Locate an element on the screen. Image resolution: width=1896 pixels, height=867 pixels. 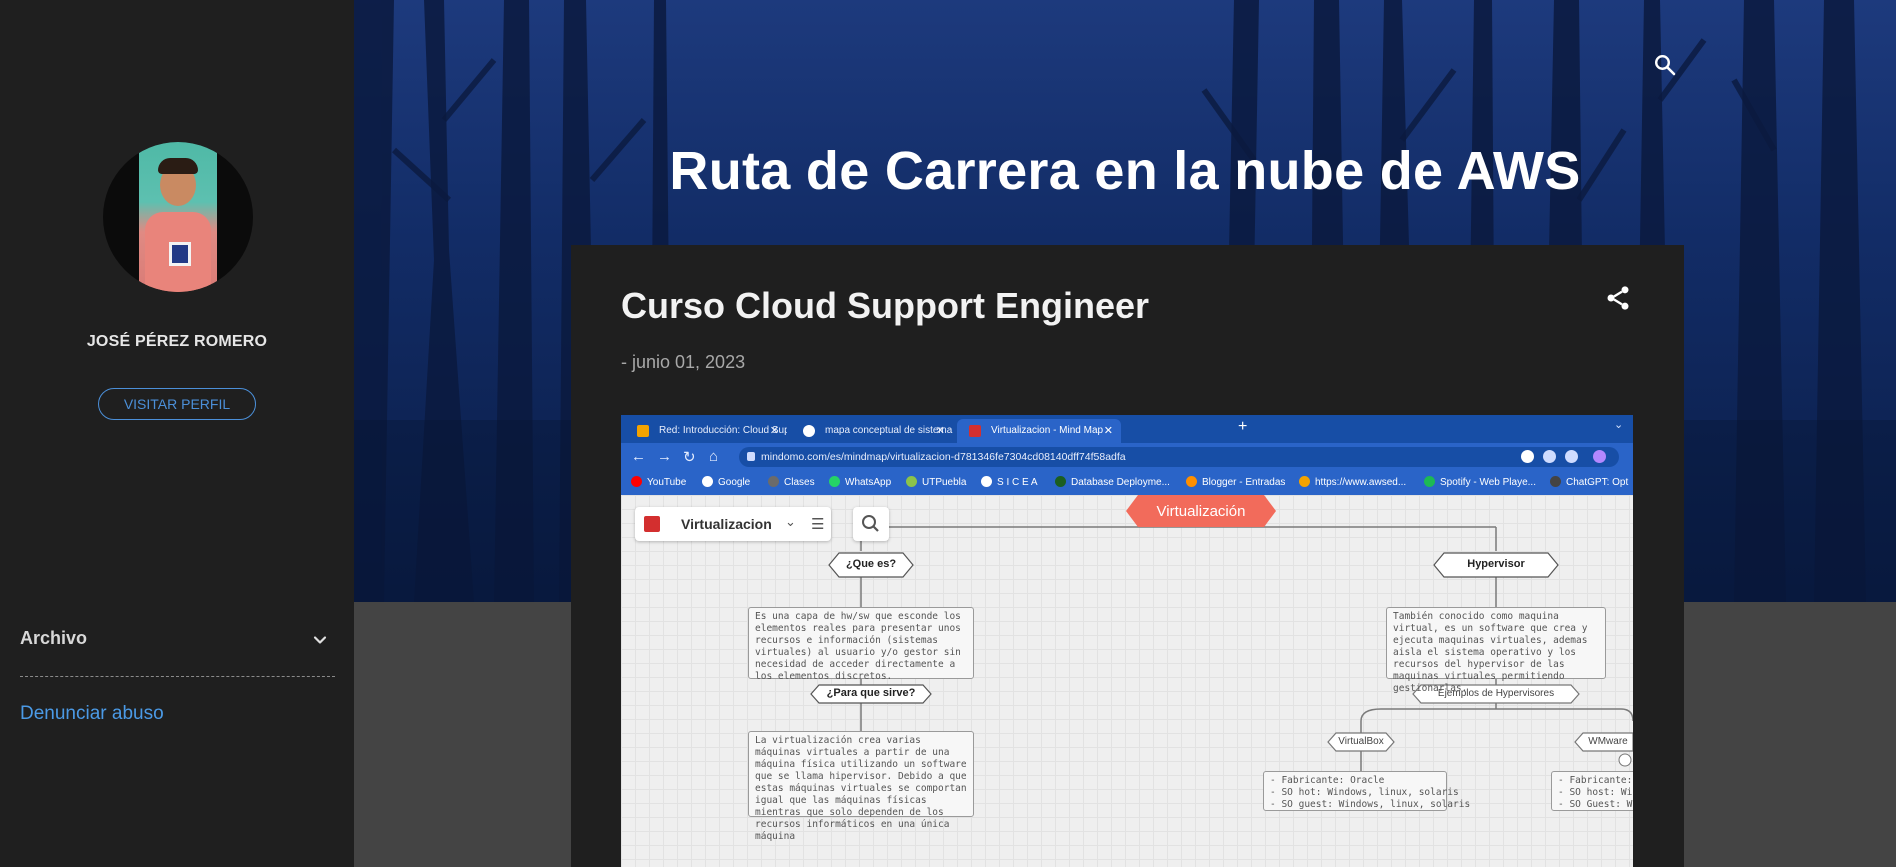
bookmark-item: YouTube is located at coordinates (658, 482).